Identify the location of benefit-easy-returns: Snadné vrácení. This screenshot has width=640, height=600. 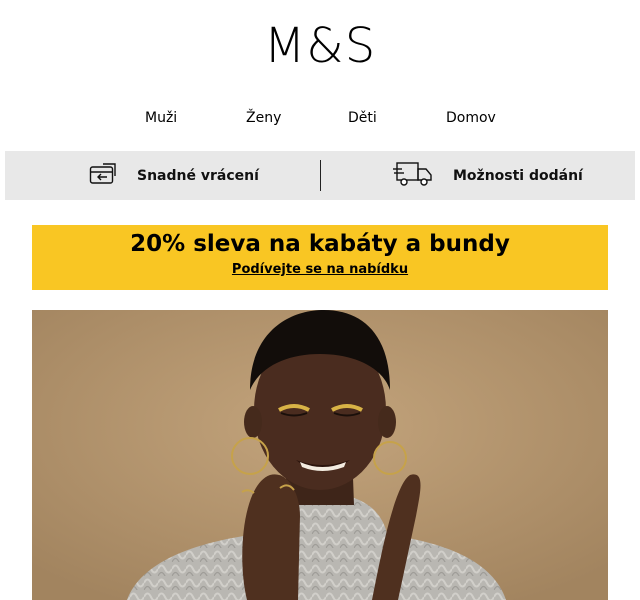
(174, 175).